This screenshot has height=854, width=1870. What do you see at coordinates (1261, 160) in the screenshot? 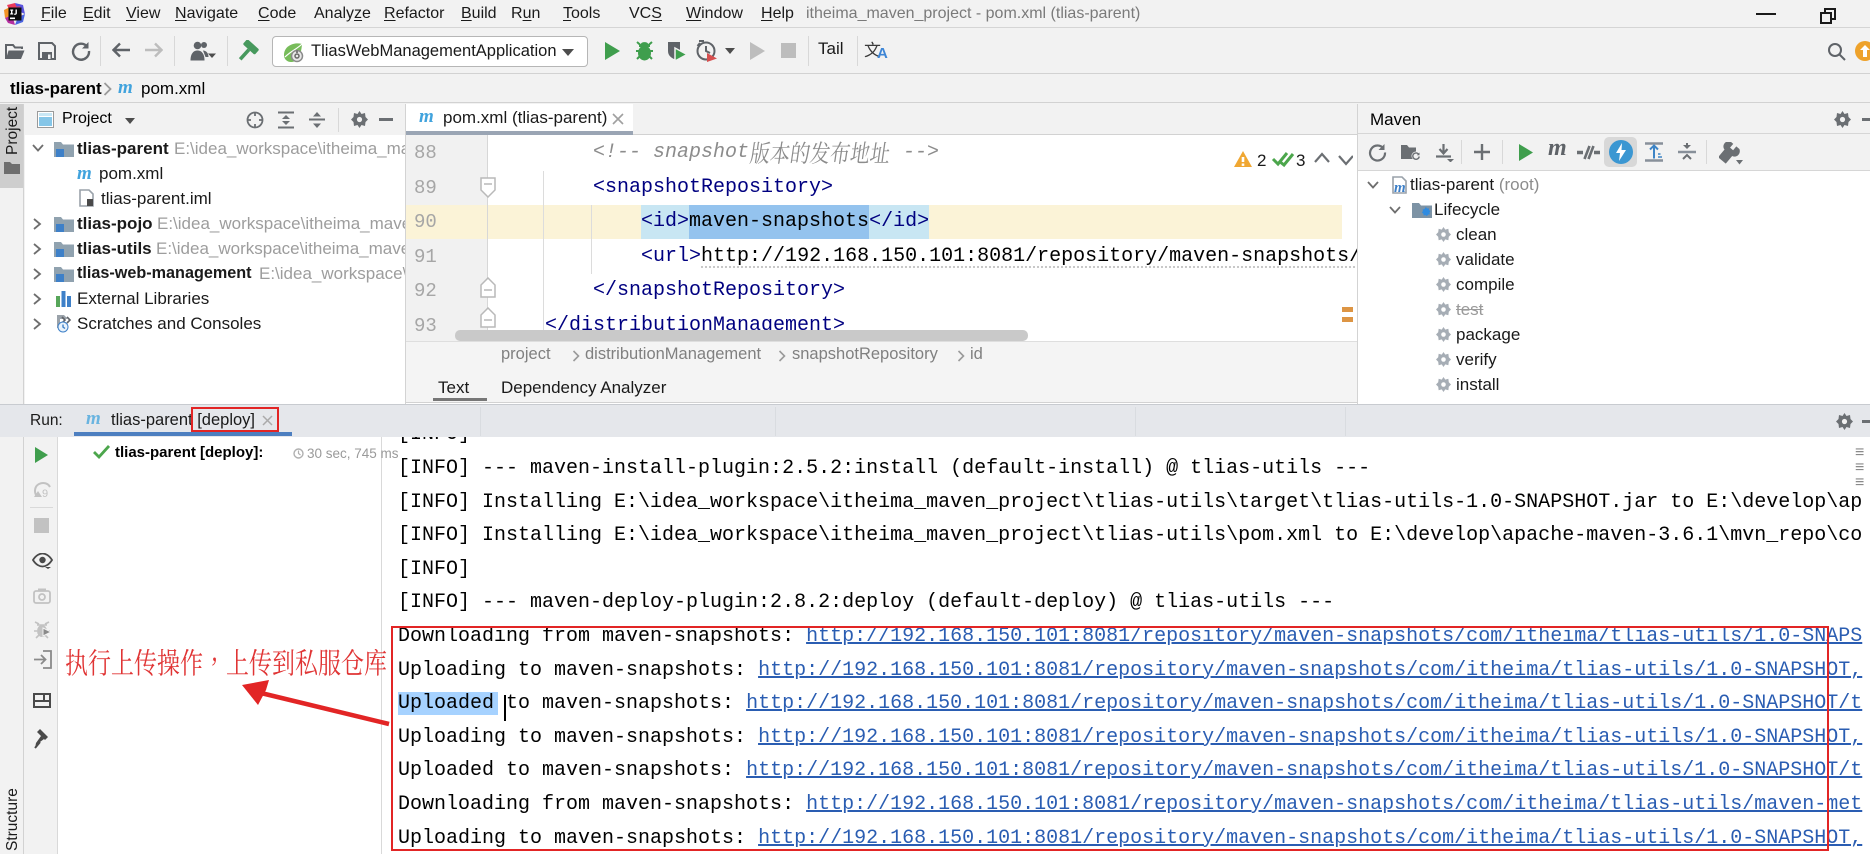
I see `svg-text: 2` at bounding box center [1261, 160].